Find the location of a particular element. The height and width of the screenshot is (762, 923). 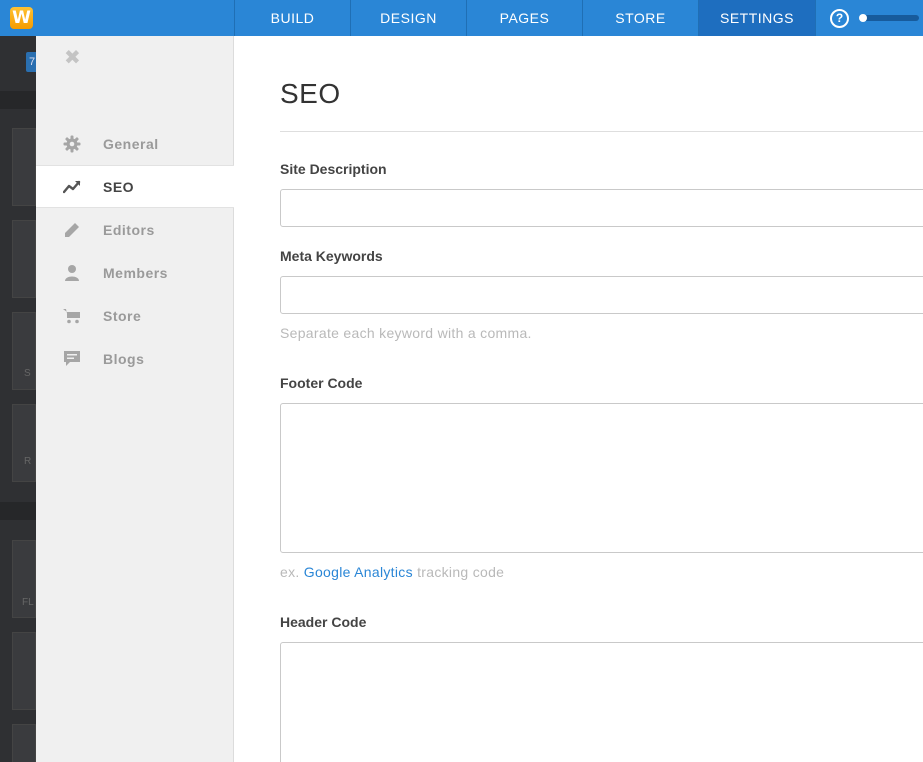

sidebar-item-editors: Editors is located at coordinates (135, 229).